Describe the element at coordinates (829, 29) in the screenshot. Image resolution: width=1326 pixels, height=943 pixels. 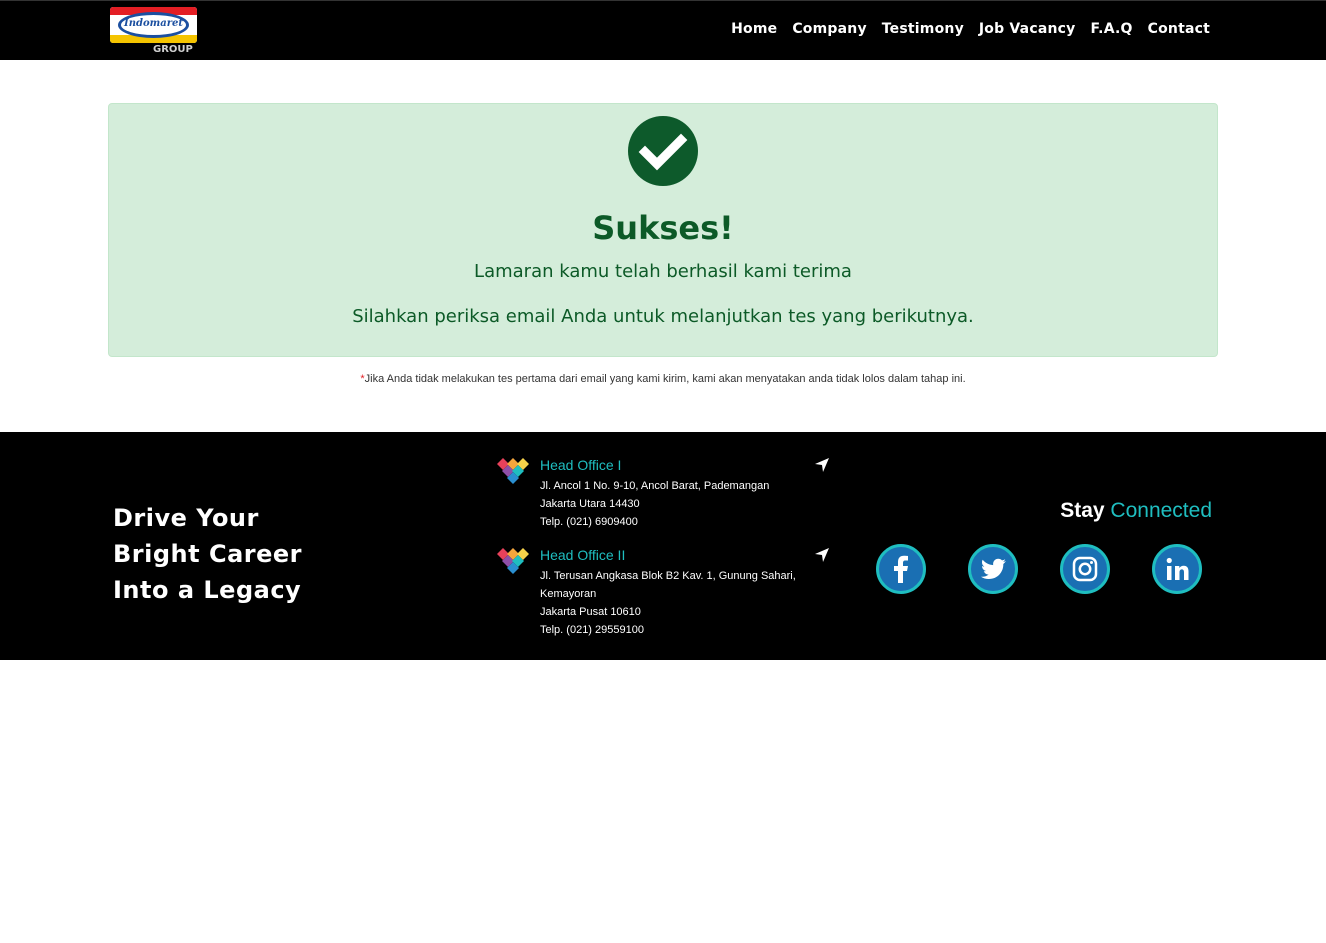
I see `nav-company: Company` at that location.